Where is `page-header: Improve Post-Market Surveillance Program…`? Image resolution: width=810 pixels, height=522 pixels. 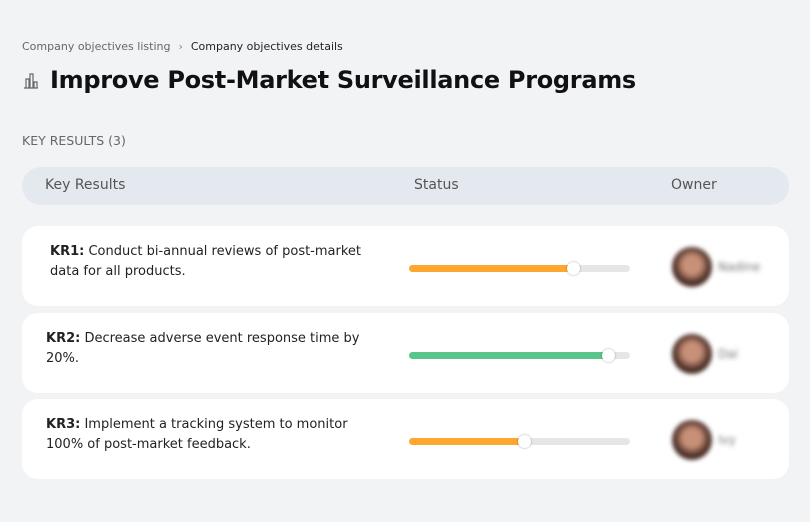 page-header: Improve Post-Market Surveillance Program… is located at coordinates (329, 80).